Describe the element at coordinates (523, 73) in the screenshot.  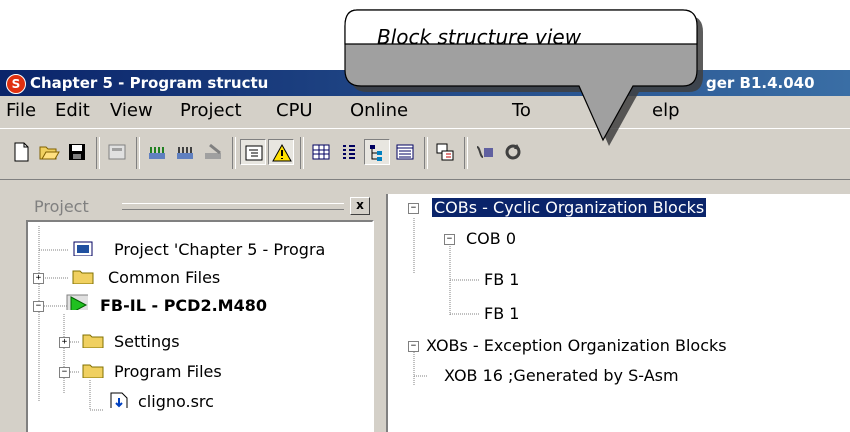
I see `callout-bubble: Block structure view` at that location.